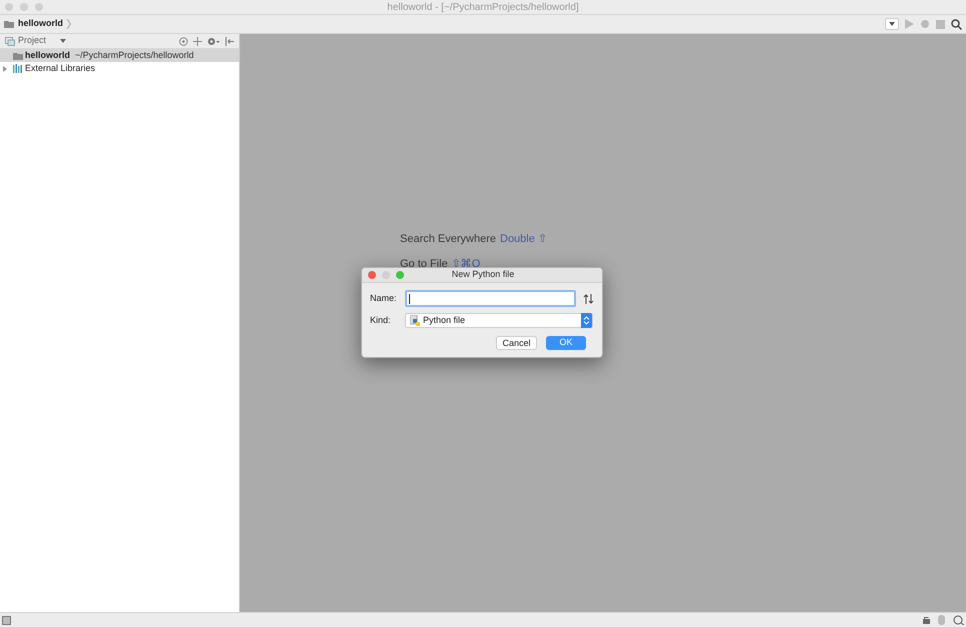 This screenshot has width=966, height=627. Describe the element at coordinates (466, 263) in the screenshot. I see `hint-shortcut: ⇧⌘O` at that location.